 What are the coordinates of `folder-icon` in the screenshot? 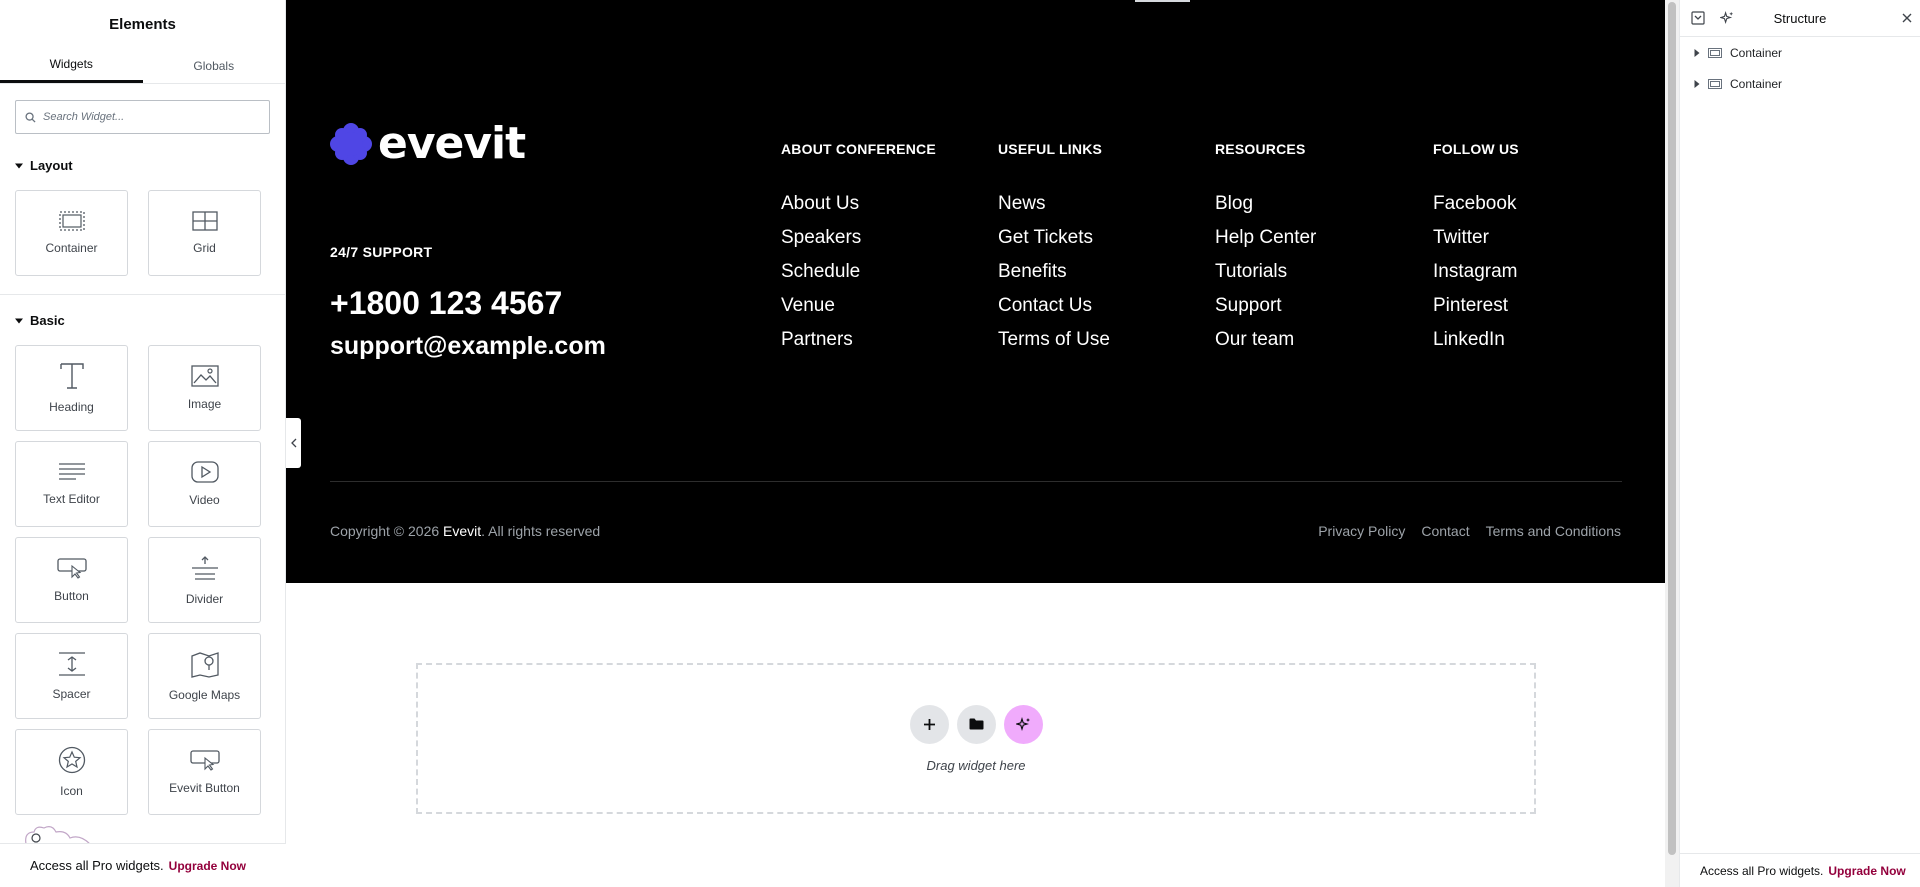 It's located at (976, 724).